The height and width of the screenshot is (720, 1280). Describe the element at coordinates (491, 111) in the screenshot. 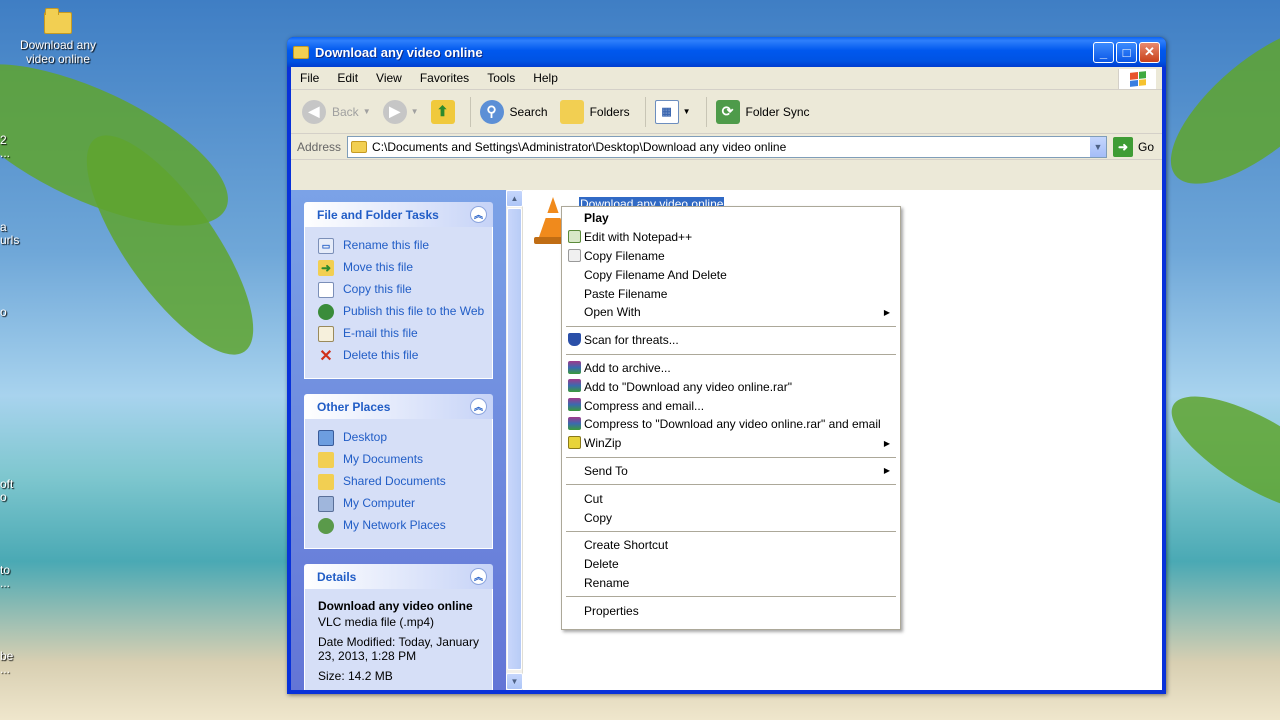

I see `search-icon: ⚲` at that location.